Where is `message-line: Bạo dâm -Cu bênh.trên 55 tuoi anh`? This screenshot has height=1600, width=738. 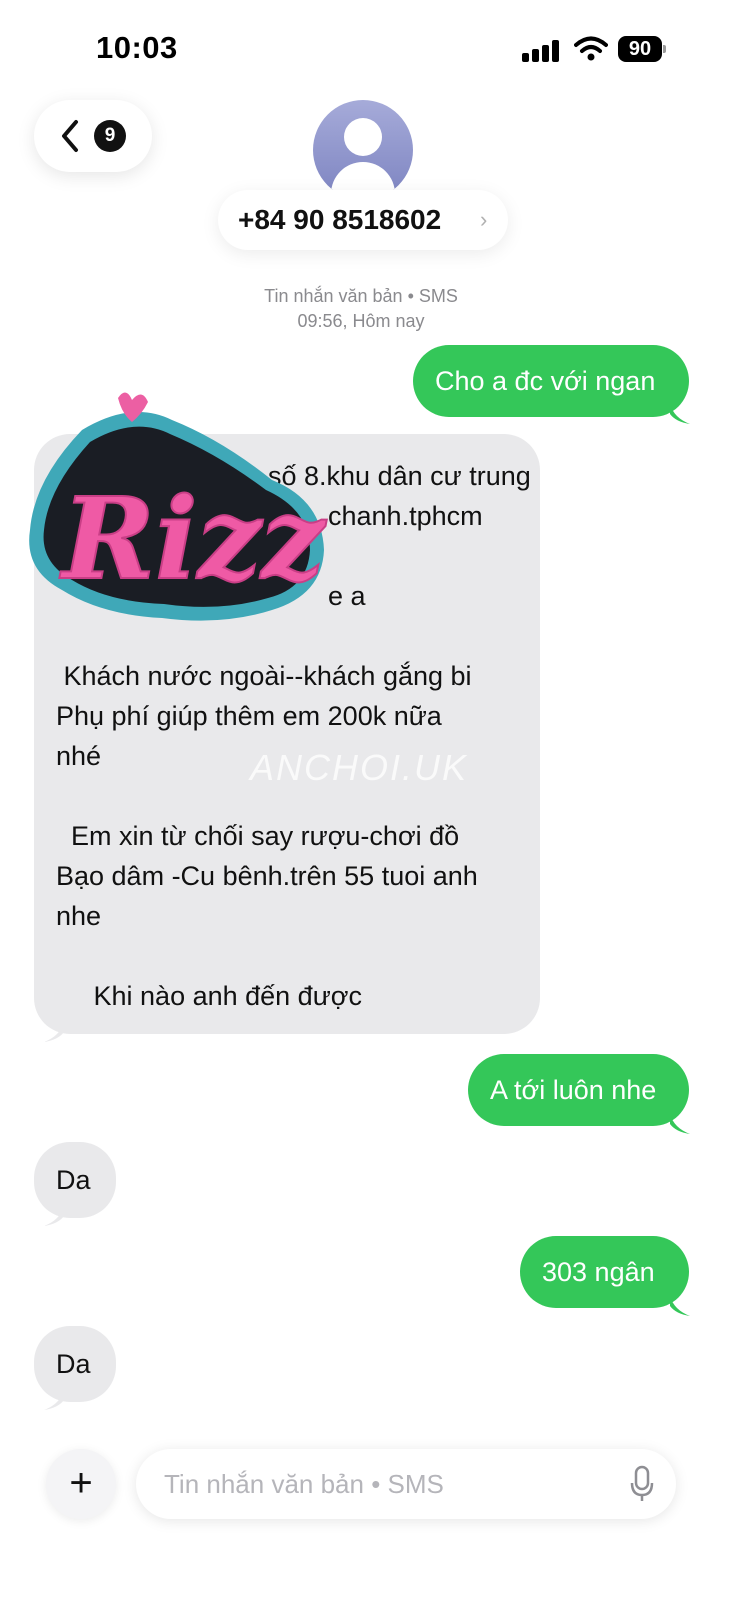 message-line: Bạo dâm -Cu bênh.trên 55 tuoi anh is located at coordinates (267, 876).